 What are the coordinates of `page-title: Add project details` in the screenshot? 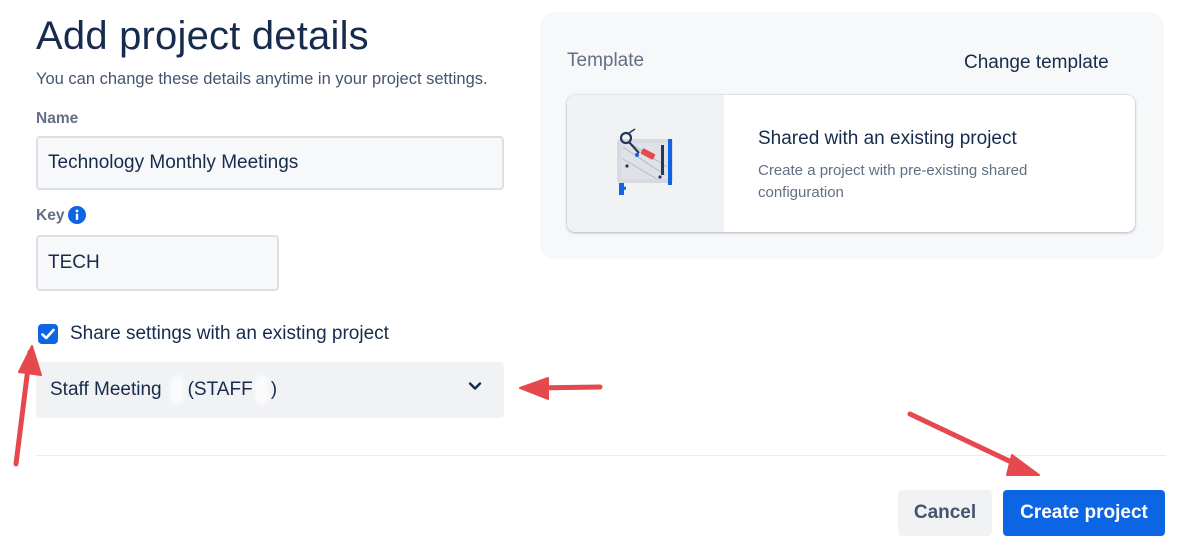 It's located at (202, 36).